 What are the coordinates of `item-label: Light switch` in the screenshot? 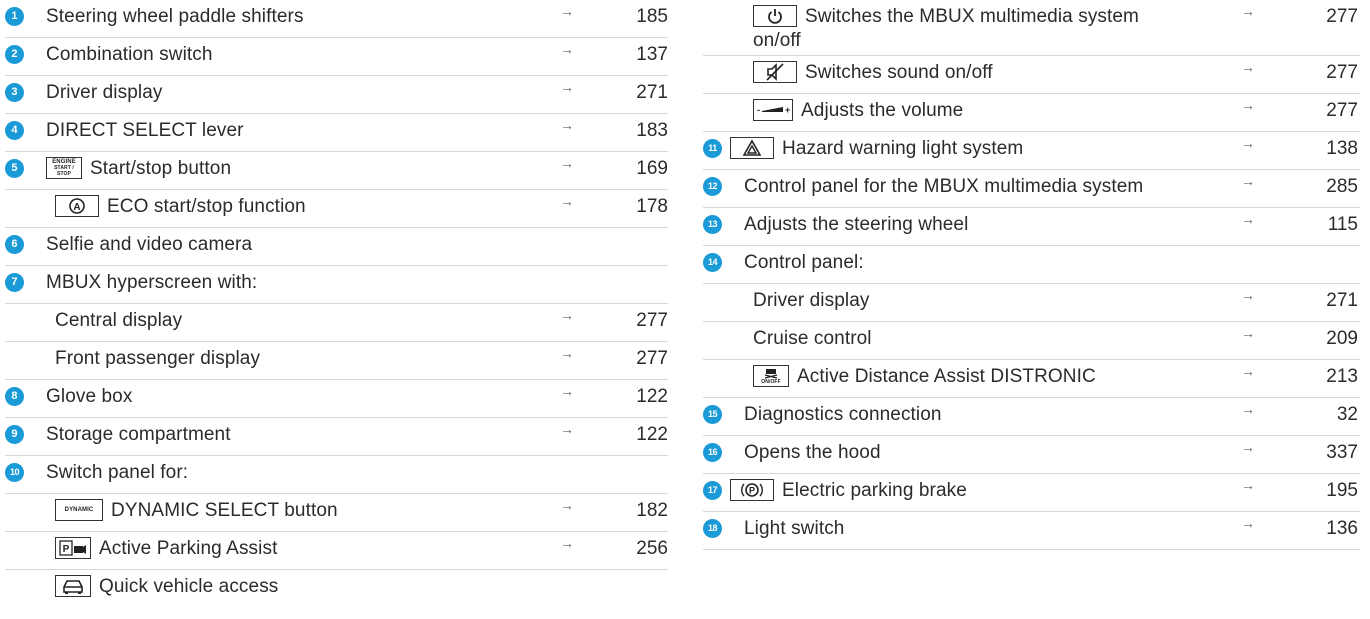 It's located at (794, 528).